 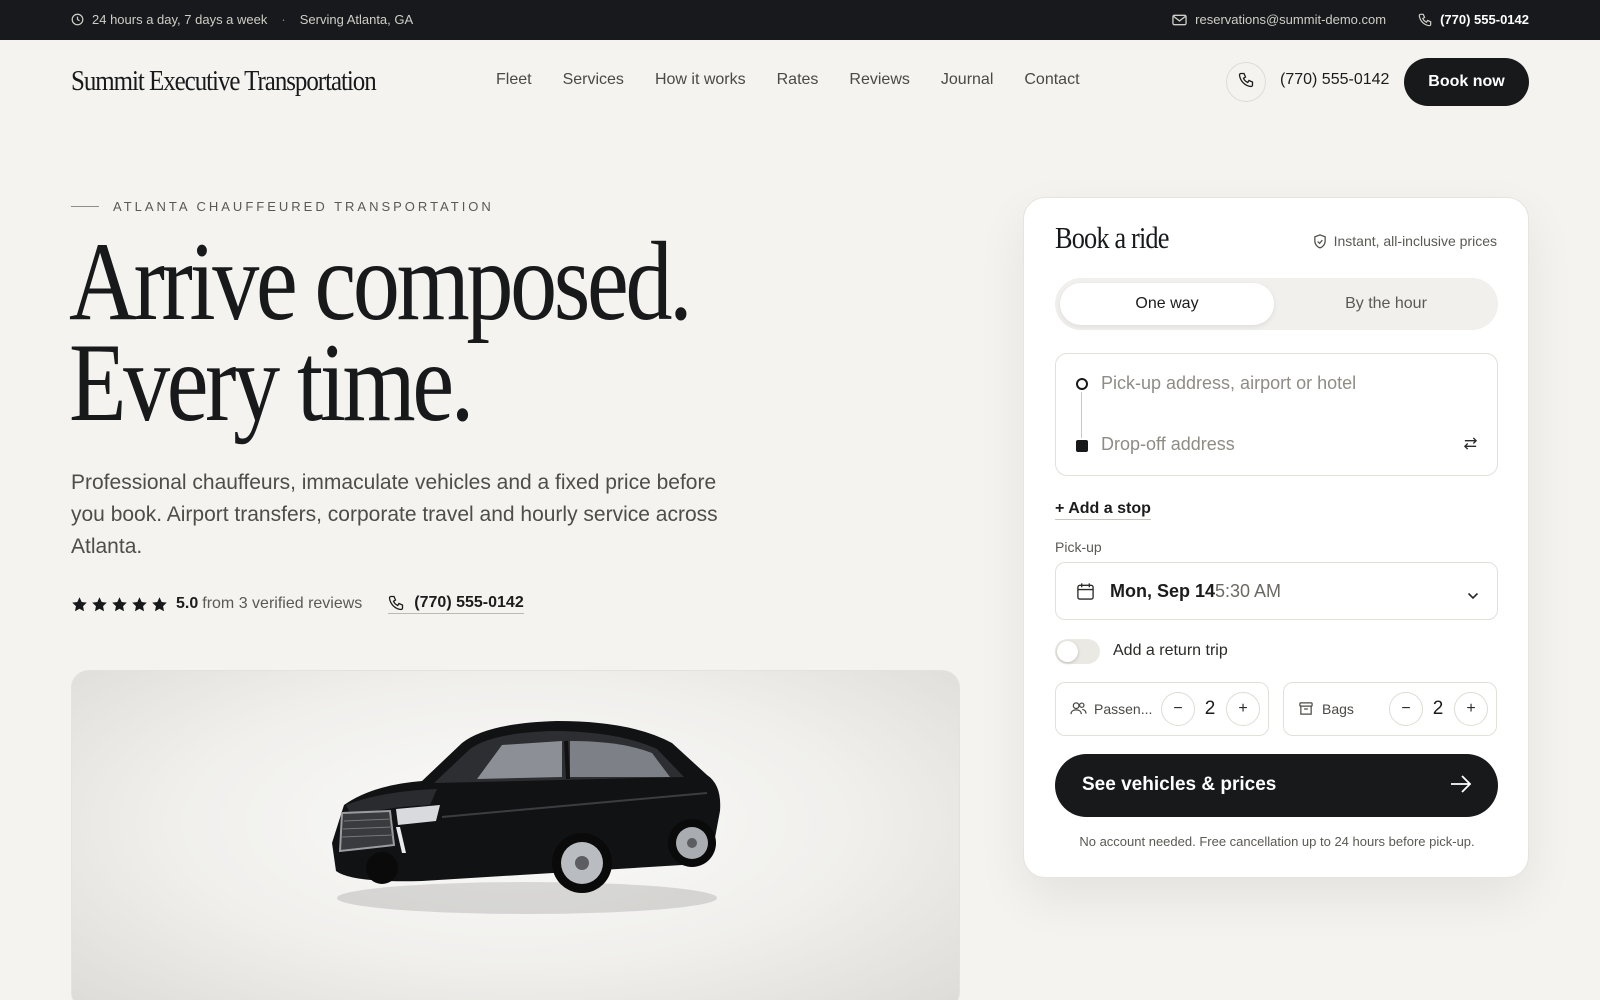 What do you see at coordinates (356, 19) in the screenshot?
I see `service-area-text: Serving Atlanta, GA` at bounding box center [356, 19].